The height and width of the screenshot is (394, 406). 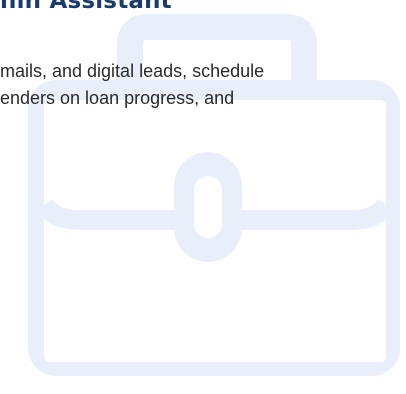 I want to click on description-line: enders on loan progress, and, so click(x=117, y=98).